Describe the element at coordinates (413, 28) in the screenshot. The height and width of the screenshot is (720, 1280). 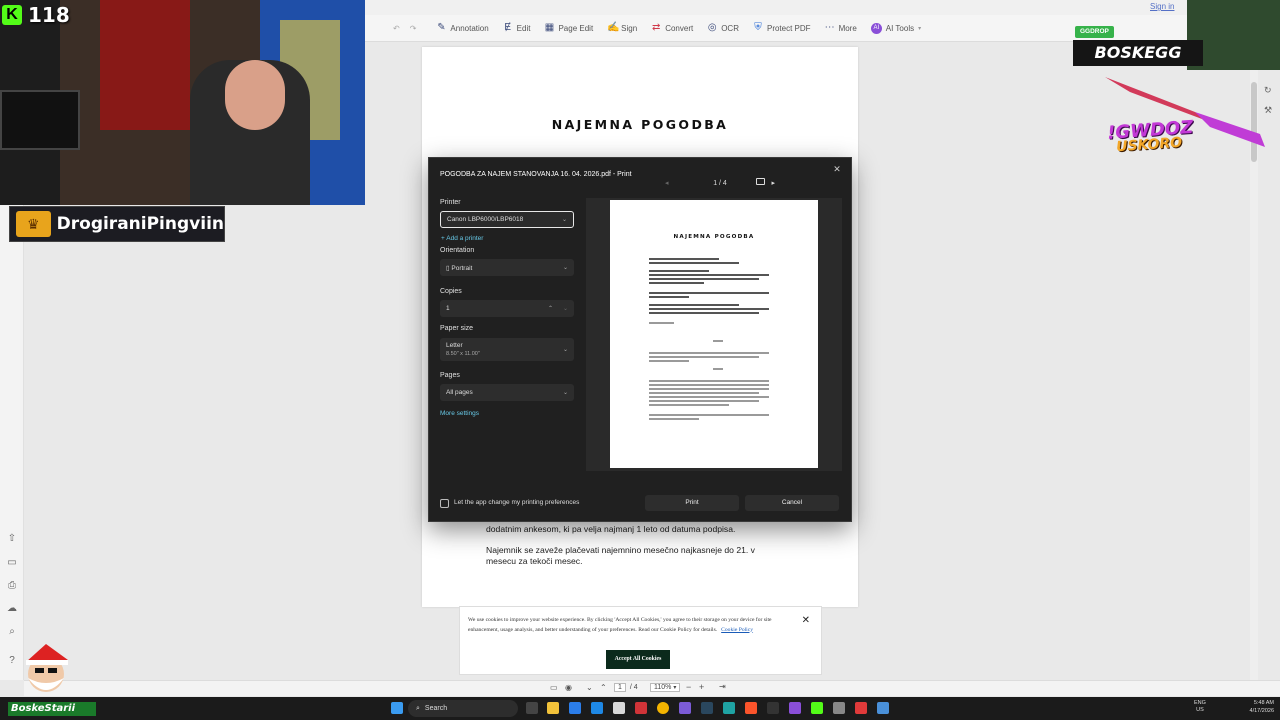
I see `redo-icon: ↷` at that location.